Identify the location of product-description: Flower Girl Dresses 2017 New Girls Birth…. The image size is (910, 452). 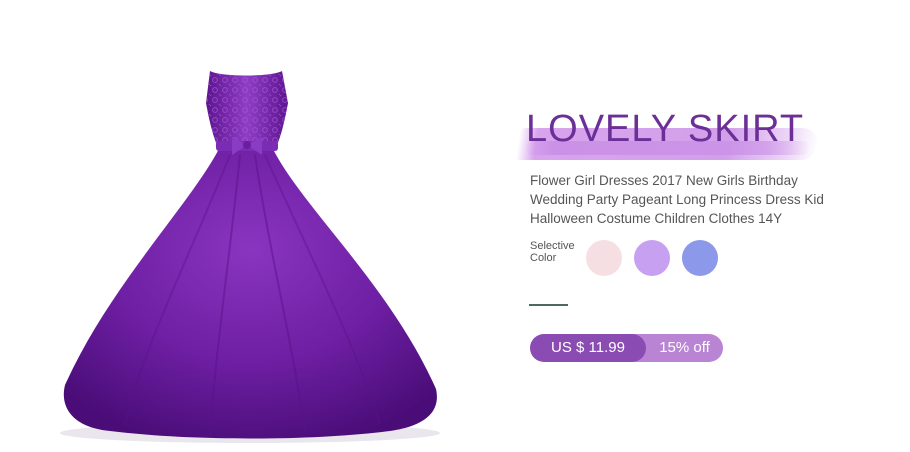
(677, 199).